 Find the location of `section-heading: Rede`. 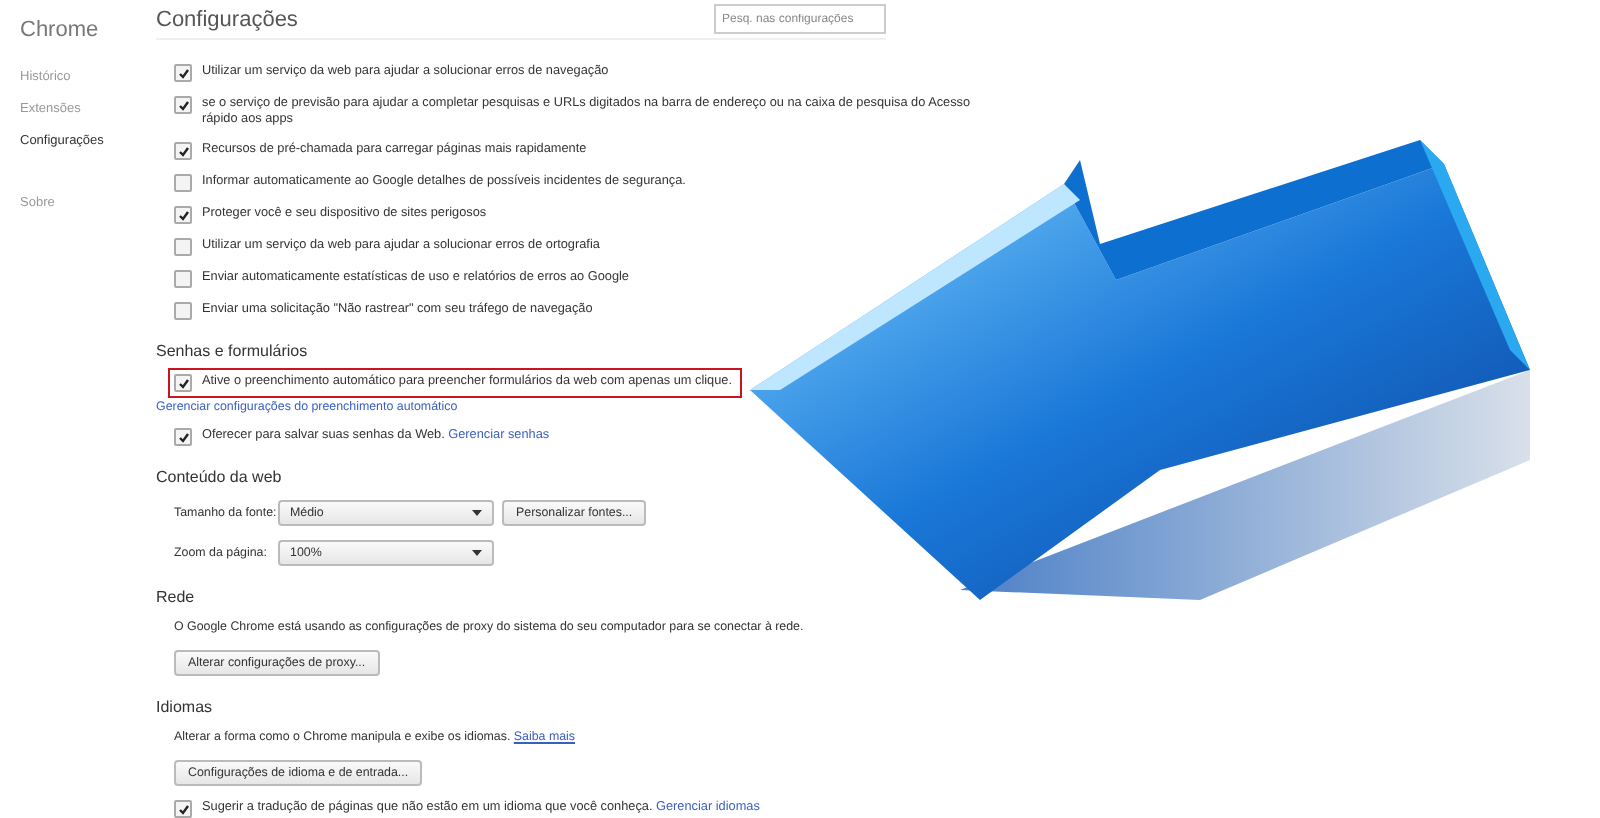

section-heading: Rede is located at coordinates (176, 597).